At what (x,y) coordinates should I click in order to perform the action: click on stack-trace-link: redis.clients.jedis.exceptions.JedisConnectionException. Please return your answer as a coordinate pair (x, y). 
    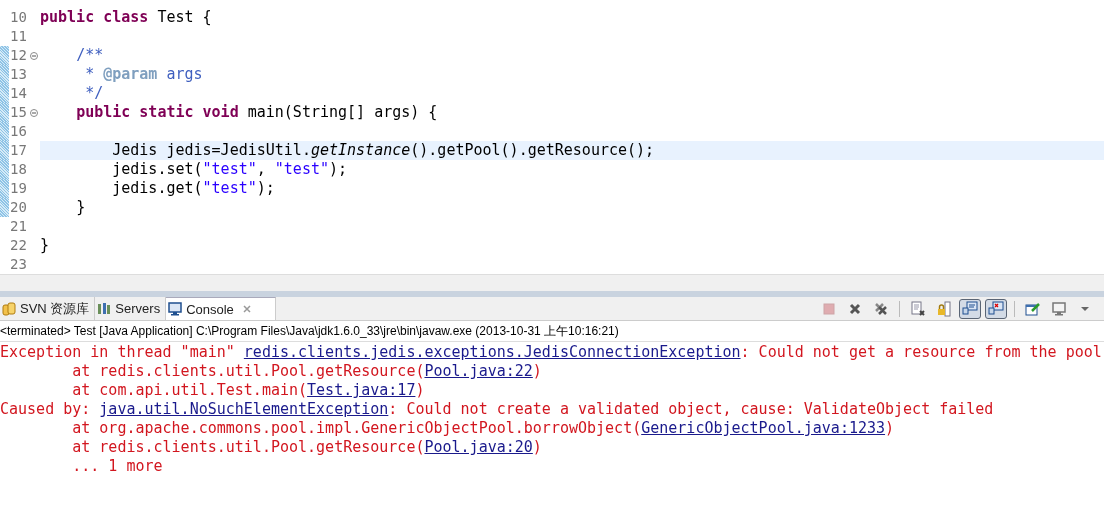
    Looking at the image, I should click on (492, 352).